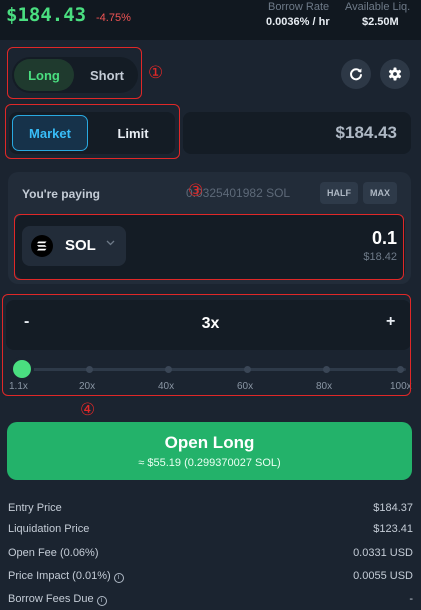 The width and height of the screenshot is (421, 610). I want to click on detail-value: 0.0331 USD, so click(383, 553).